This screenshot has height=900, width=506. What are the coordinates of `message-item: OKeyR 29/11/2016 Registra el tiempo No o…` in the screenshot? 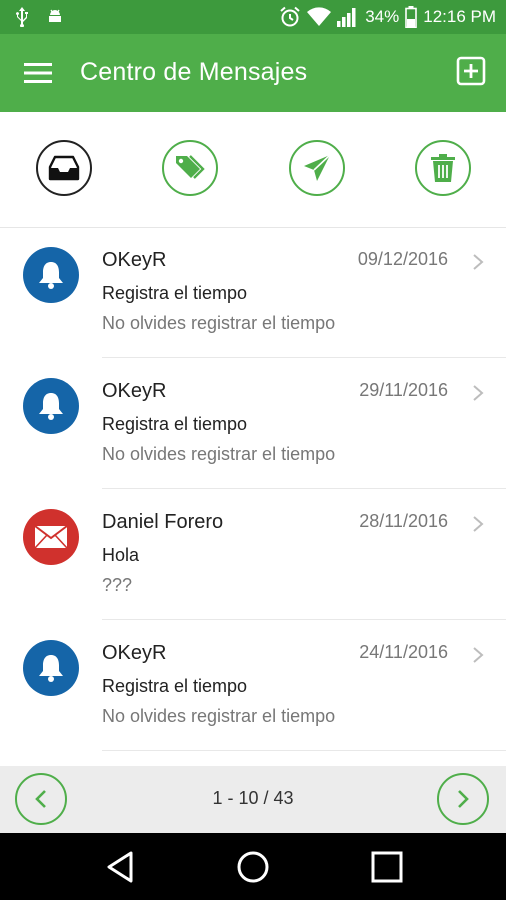 It's located at (253, 423).